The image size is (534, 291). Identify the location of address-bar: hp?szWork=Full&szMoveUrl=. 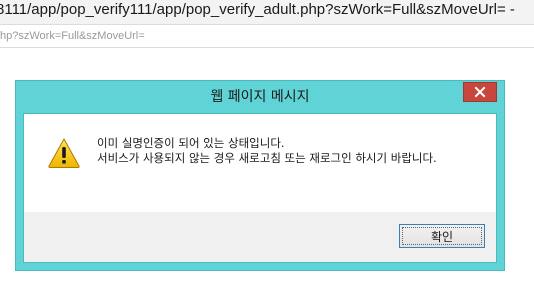
(267, 36).